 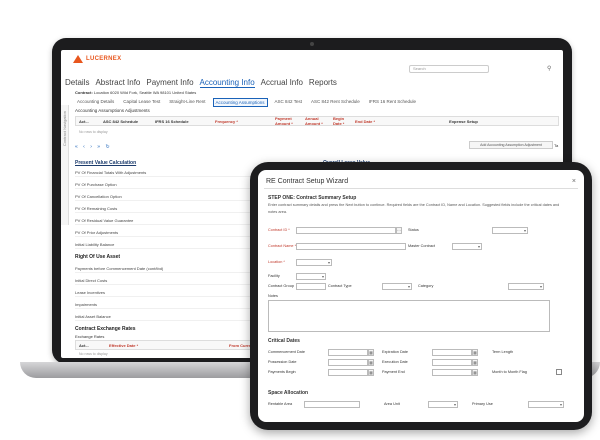 I want to click on col-payment-amount: Payment Amount *, so click(x=287, y=121).